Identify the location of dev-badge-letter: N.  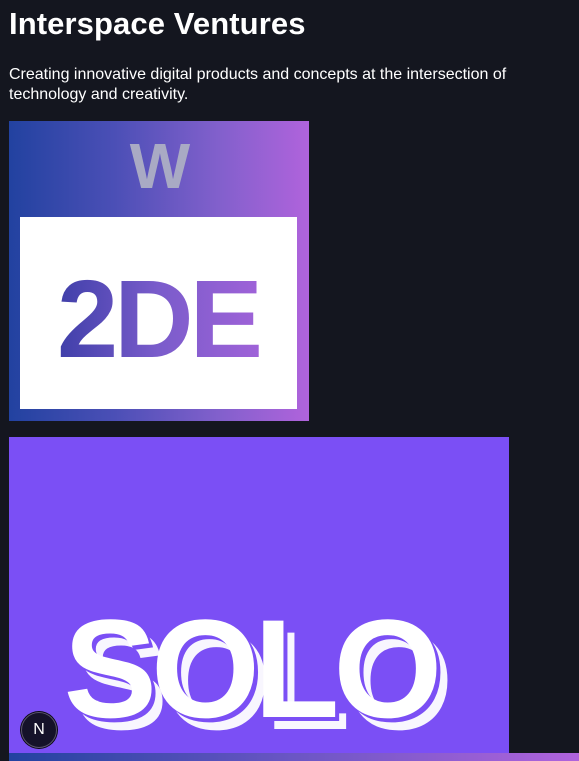
(39, 729).